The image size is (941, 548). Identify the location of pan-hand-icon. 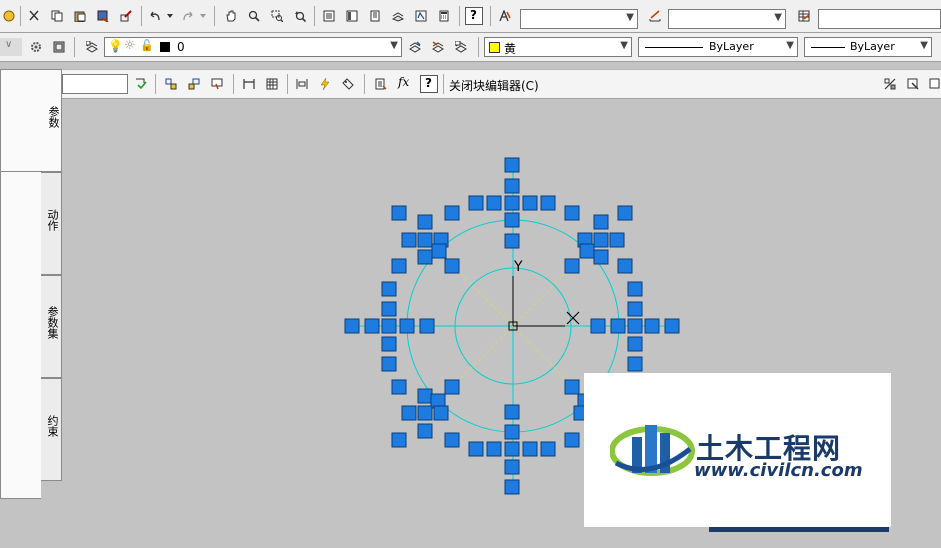
(231, 16).